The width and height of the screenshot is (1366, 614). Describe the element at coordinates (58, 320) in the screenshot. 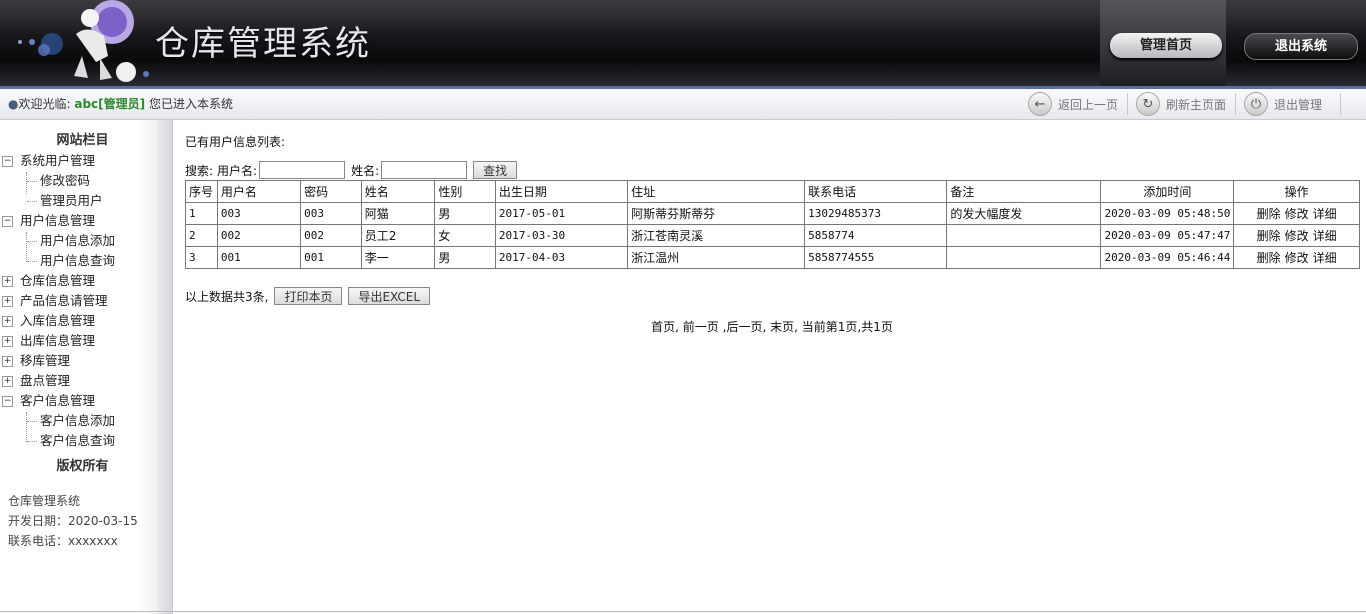

I see `sidebar-group-label: 入库信息管理` at that location.